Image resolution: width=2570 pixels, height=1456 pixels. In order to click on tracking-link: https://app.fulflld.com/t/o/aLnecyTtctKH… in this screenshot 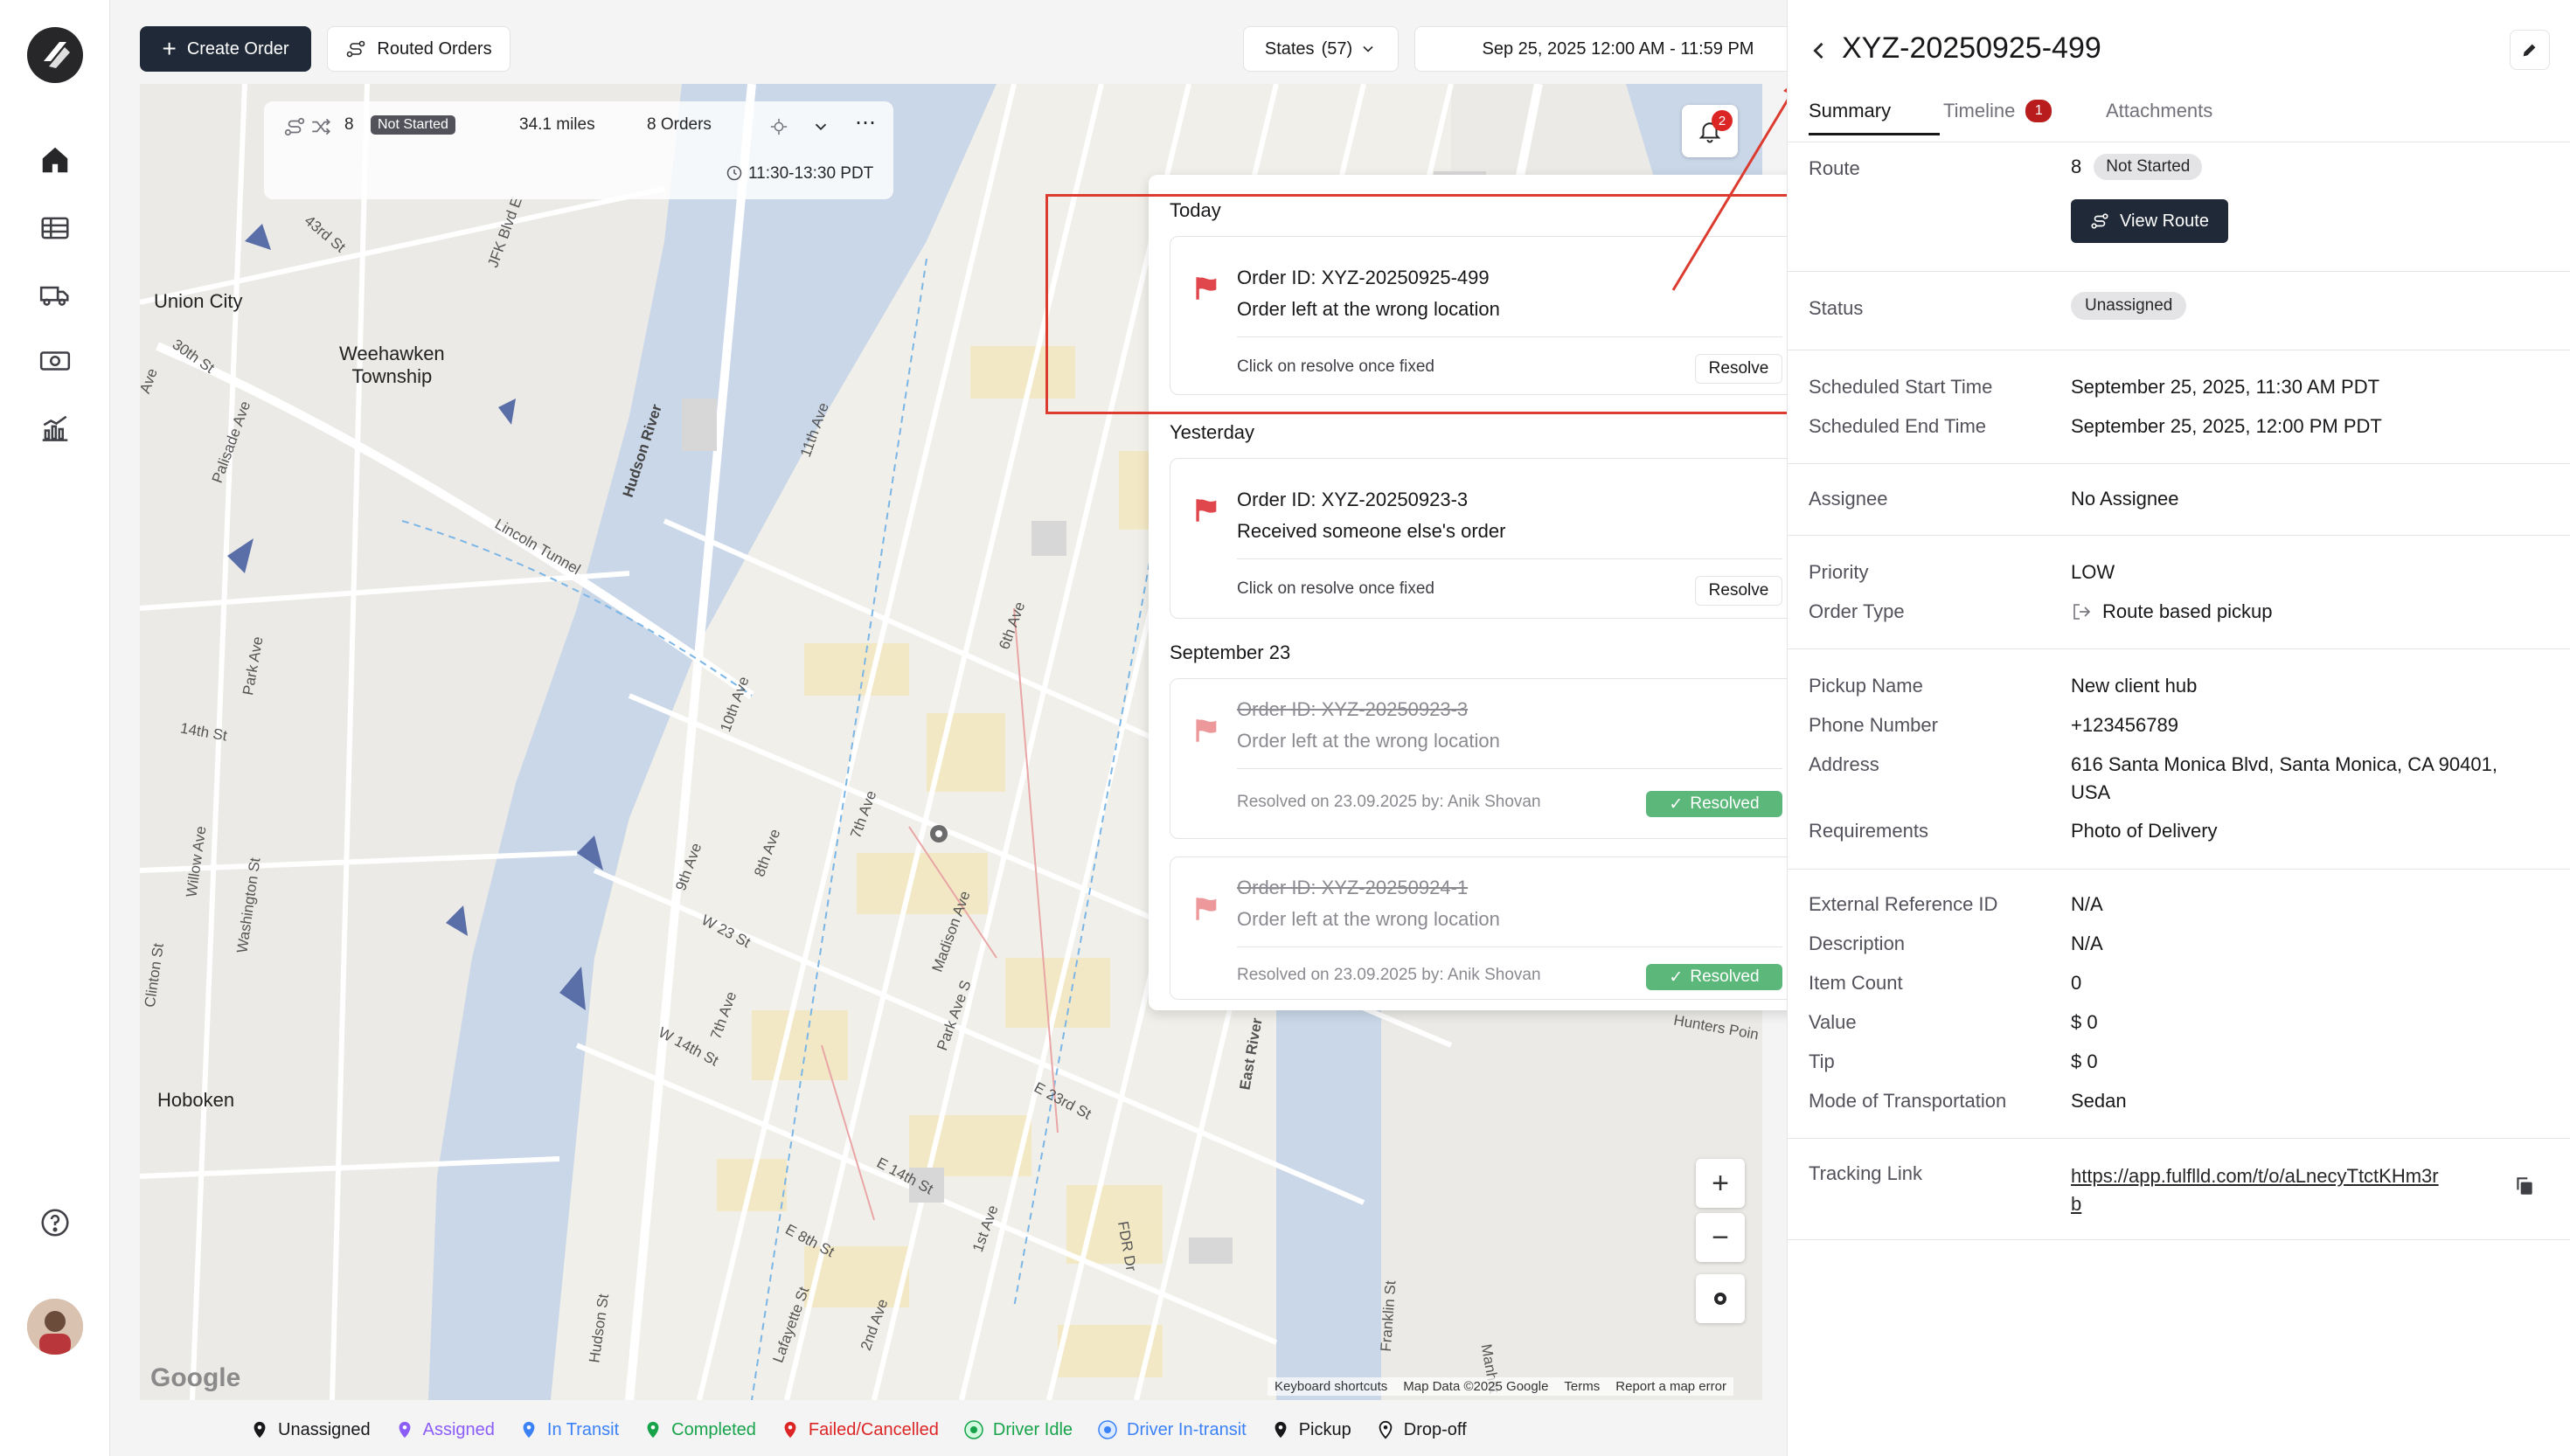, I will do `click(2255, 1190)`.